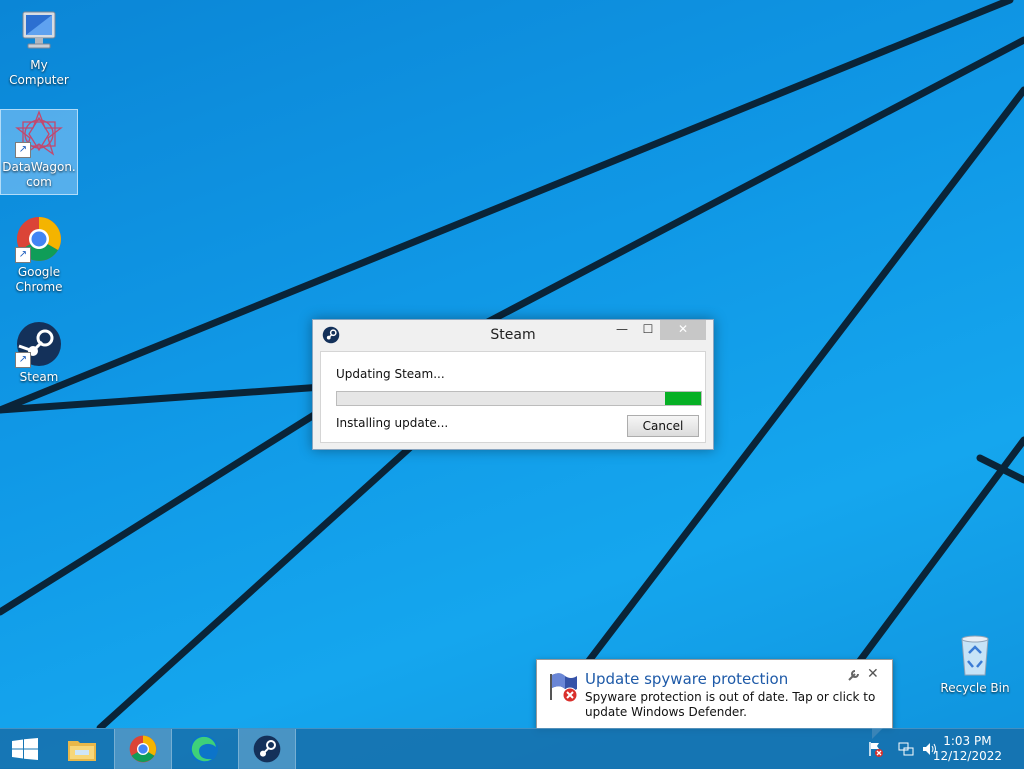 The height and width of the screenshot is (769, 1024). What do you see at coordinates (967, 741) in the screenshot?
I see `clock-time: 1:03 PM` at bounding box center [967, 741].